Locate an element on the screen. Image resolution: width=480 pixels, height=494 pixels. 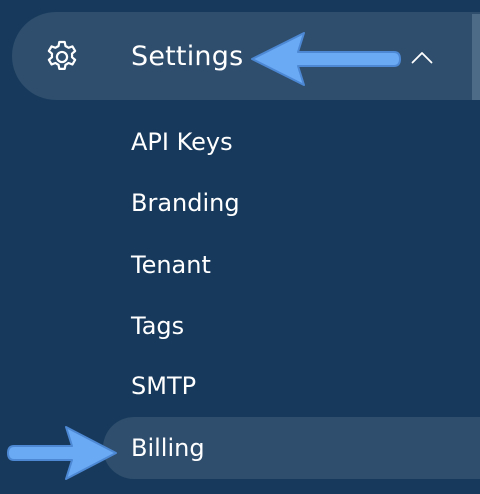
settings-label: Settings is located at coordinates (187, 56).